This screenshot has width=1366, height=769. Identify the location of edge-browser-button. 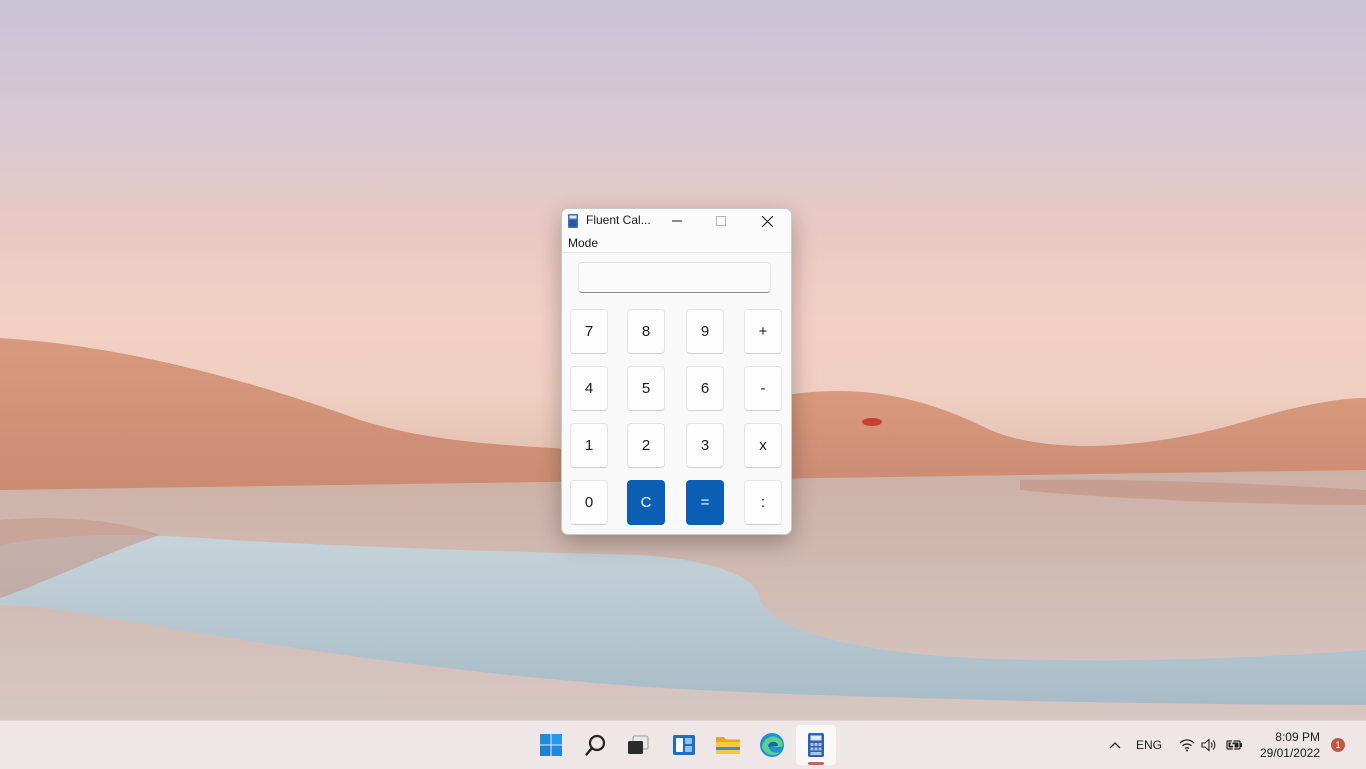
(772, 745).